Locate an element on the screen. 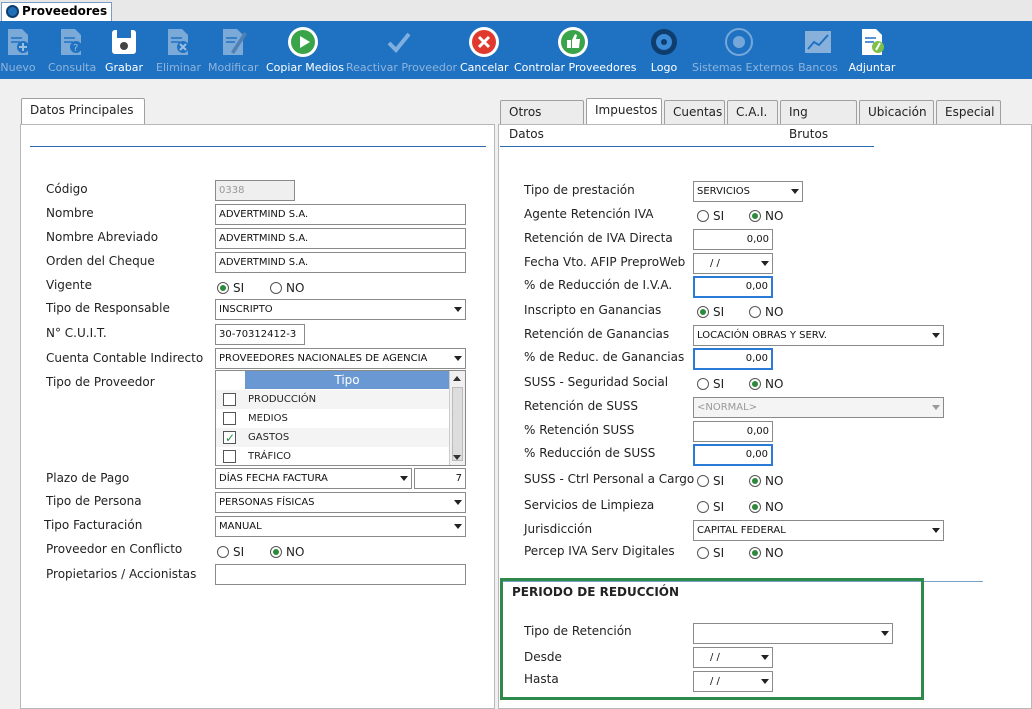 This screenshot has width=1032, height=709. red-ganancias-label: % de Reduc. de Ganancias is located at coordinates (604, 357).